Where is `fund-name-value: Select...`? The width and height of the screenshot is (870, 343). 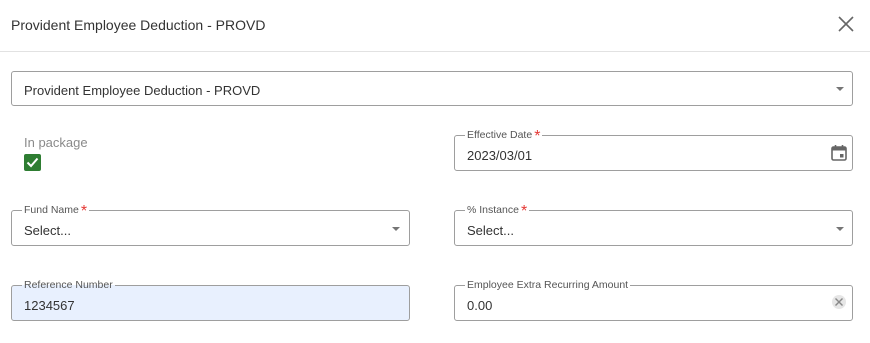
fund-name-value: Select... is located at coordinates (47, 230).